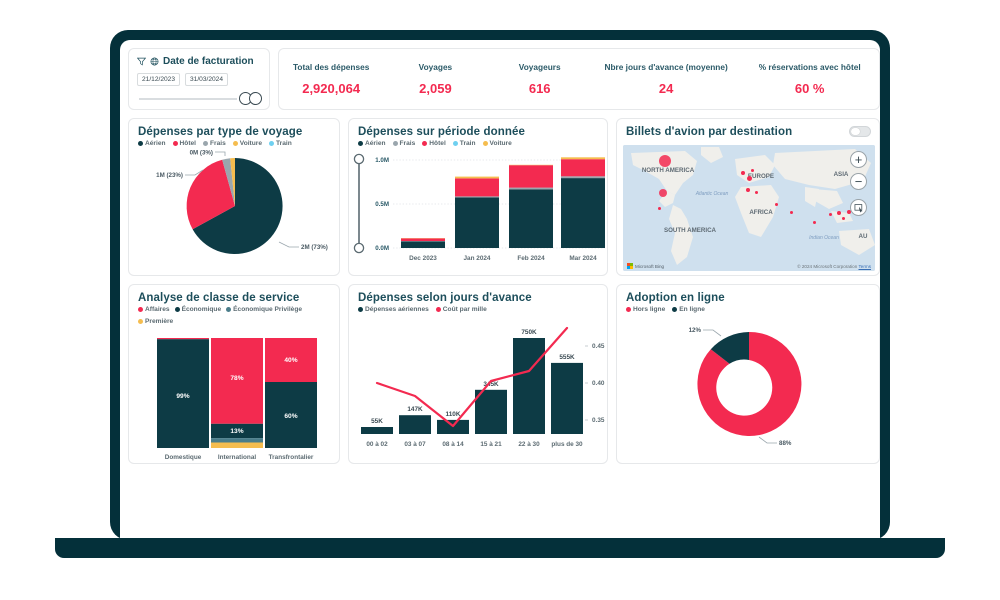  I want to click on legend-item: Première, so click(155, 321).